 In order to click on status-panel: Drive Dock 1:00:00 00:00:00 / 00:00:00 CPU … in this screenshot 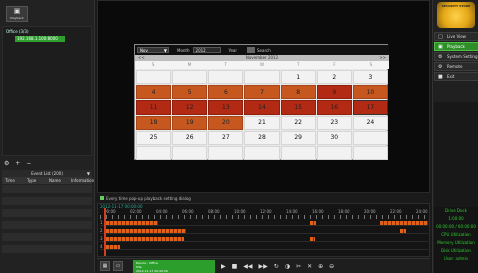, I will do `click(456, 240)`.